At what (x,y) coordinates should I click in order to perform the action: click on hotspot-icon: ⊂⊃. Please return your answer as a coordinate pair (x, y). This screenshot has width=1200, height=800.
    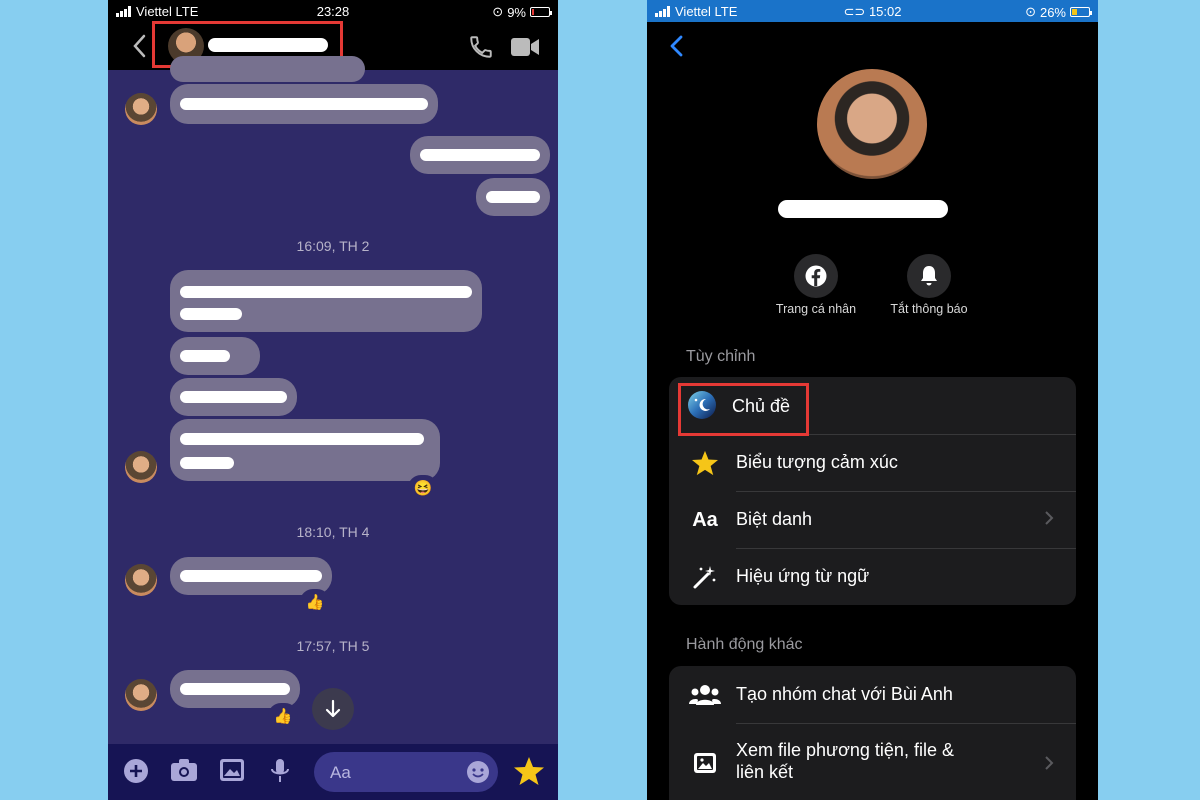
    Looking at the image, I should click on (854, 11).